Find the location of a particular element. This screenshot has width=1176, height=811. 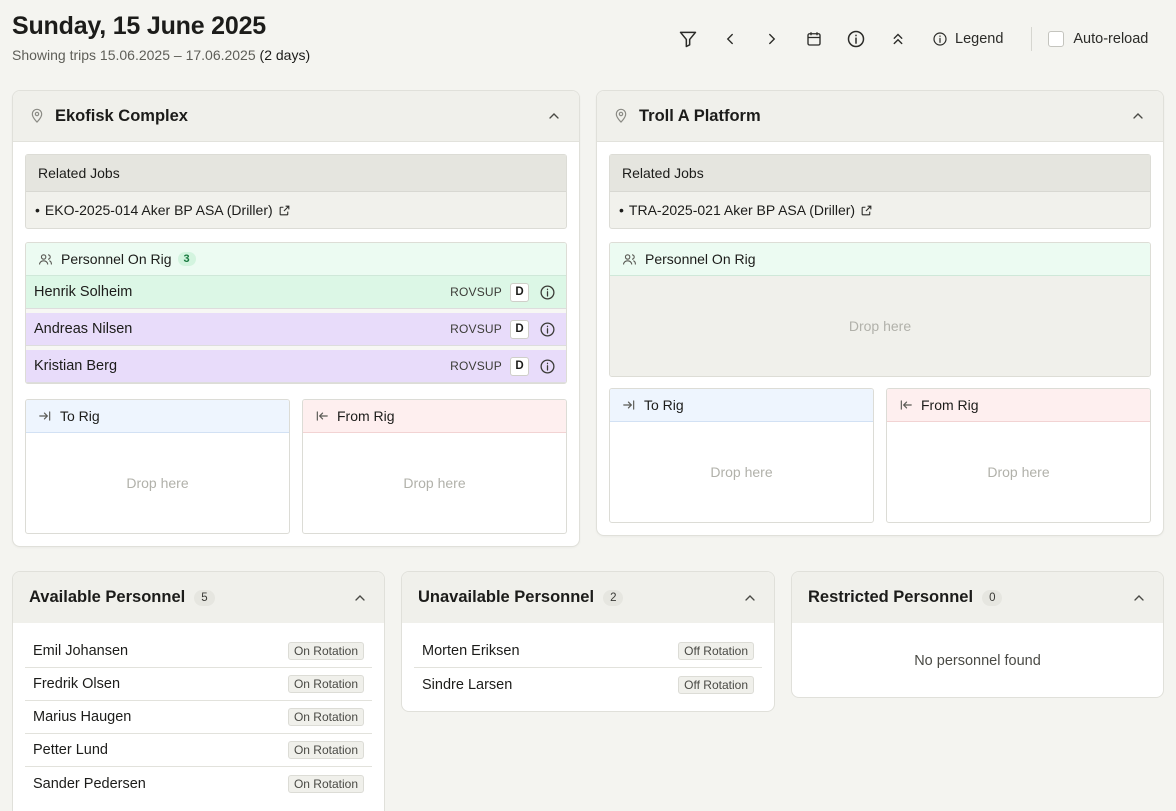

available-personnel-header: Available Personnel 5 is located at coordinates (198, 597).